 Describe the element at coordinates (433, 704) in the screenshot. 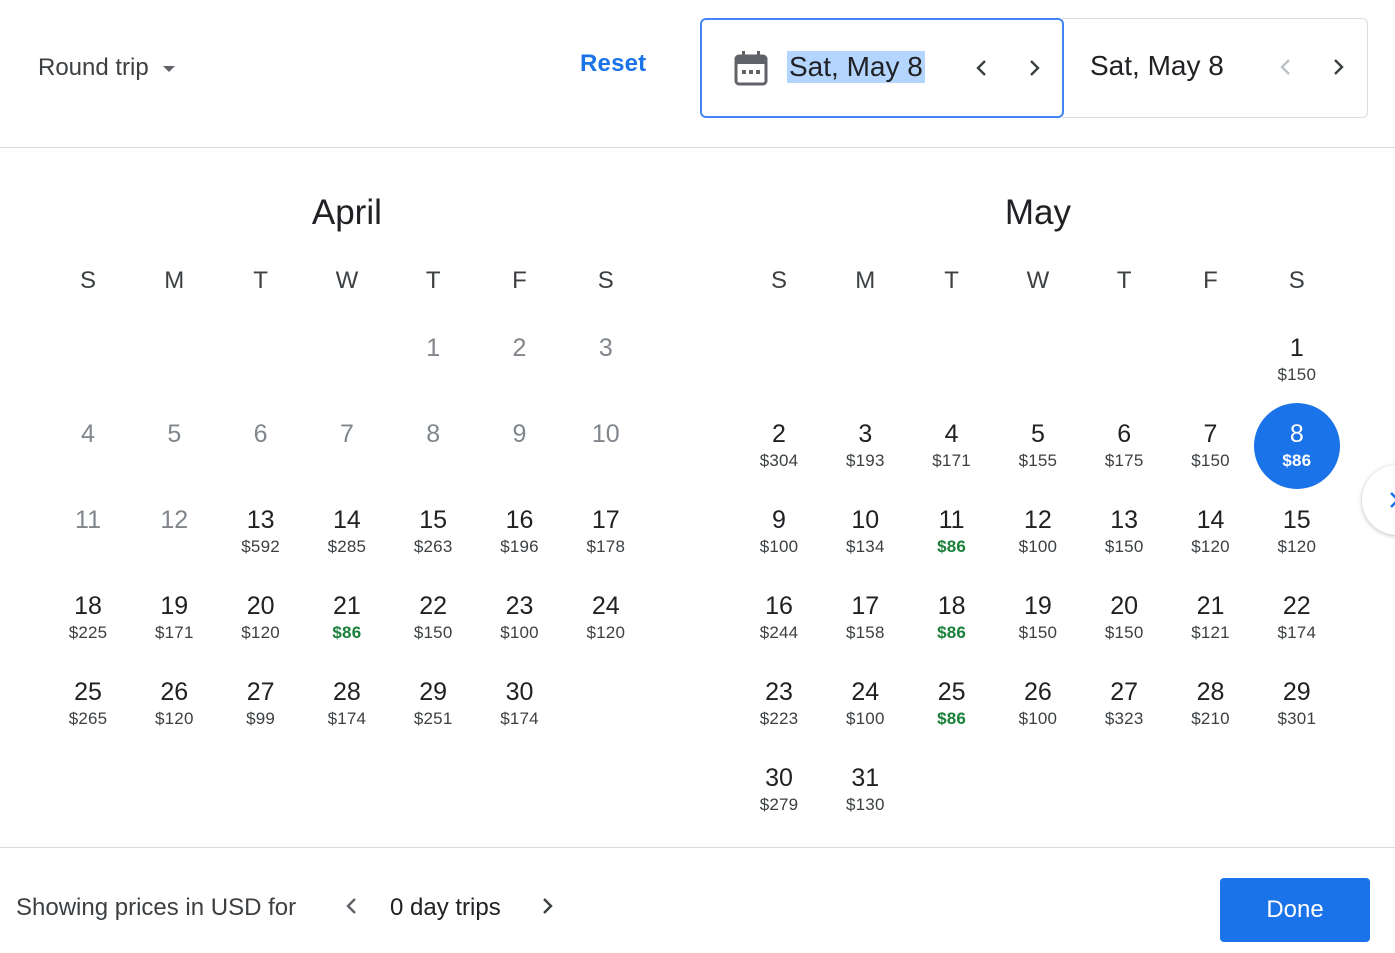

I see `date-cell: 29 $251` at that location.